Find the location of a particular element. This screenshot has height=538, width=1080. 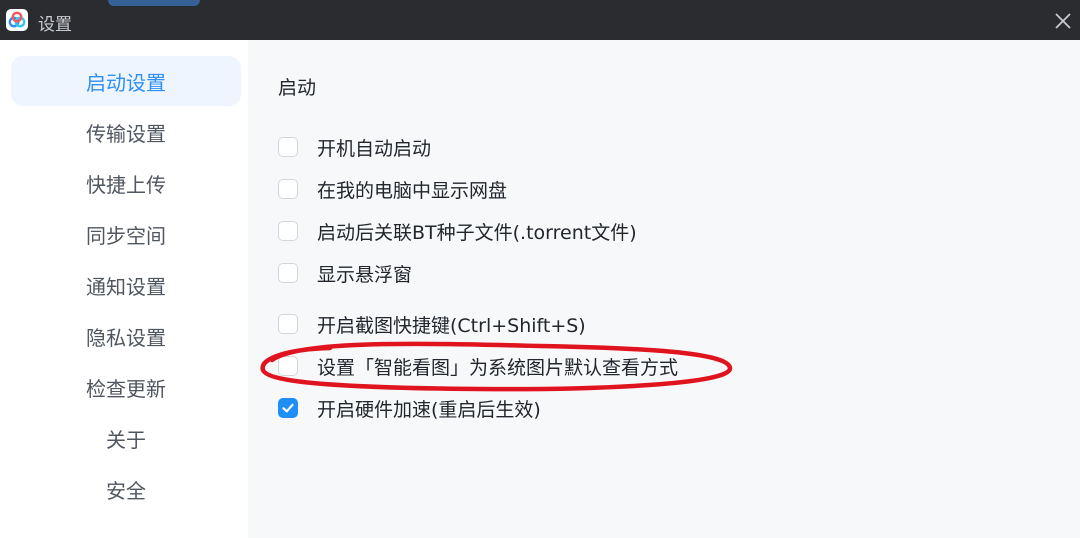

sidebar-item-privacy: 隐私设置 is located at coordinates (126, 336).